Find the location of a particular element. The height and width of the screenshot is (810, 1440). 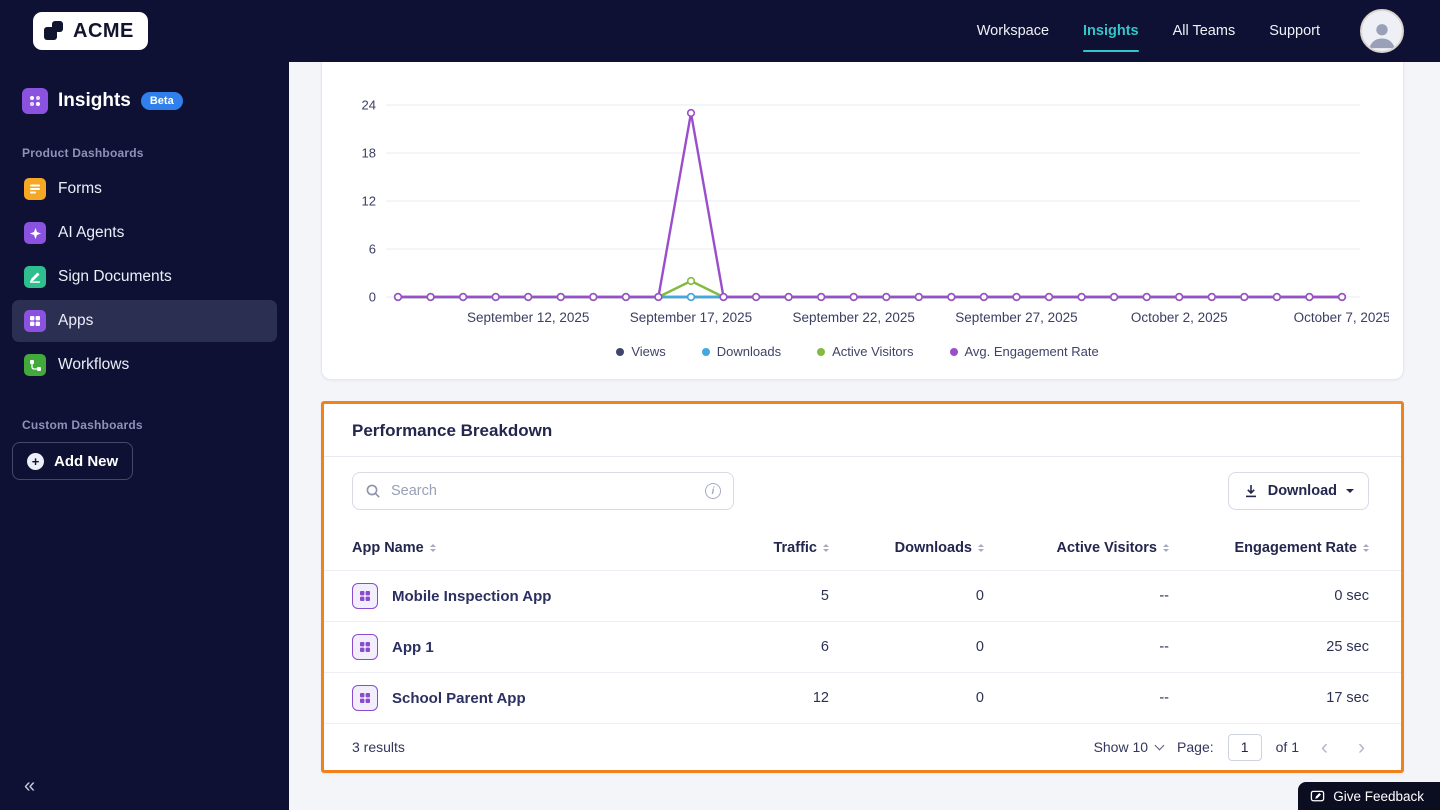

ai-agents-icon is located at coordinates (35, 233).